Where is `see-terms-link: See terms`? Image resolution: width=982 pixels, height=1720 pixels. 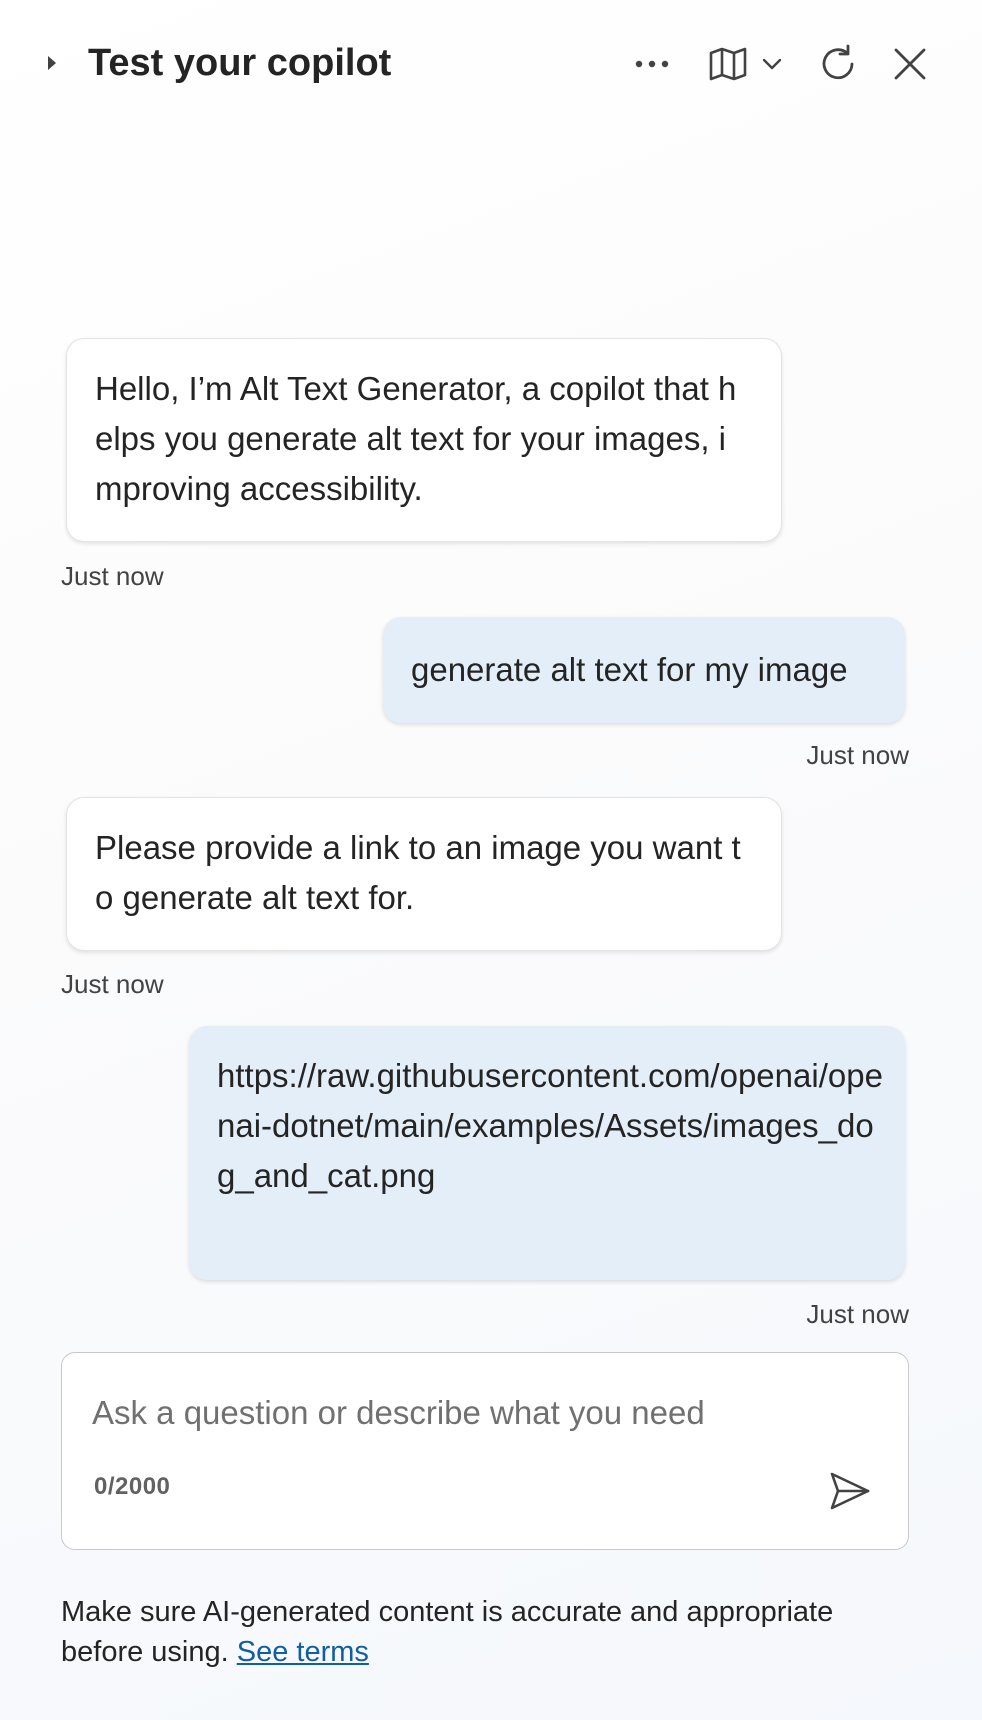
see-terms-link: See terms is located at coordinates (303, 1652).